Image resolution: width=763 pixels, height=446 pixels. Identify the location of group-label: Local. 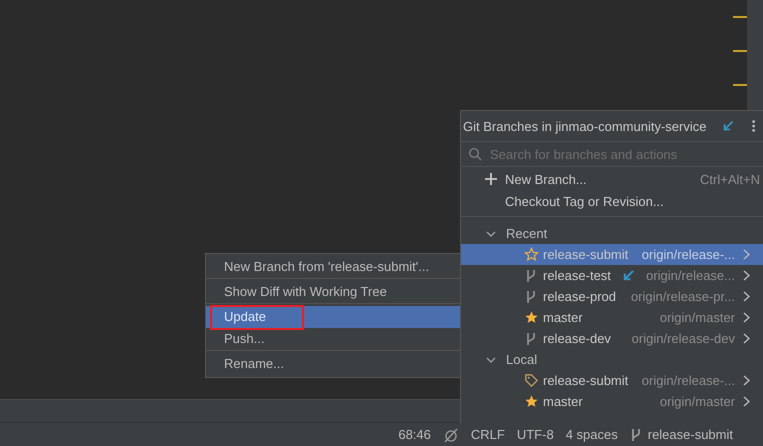
(522, 359).